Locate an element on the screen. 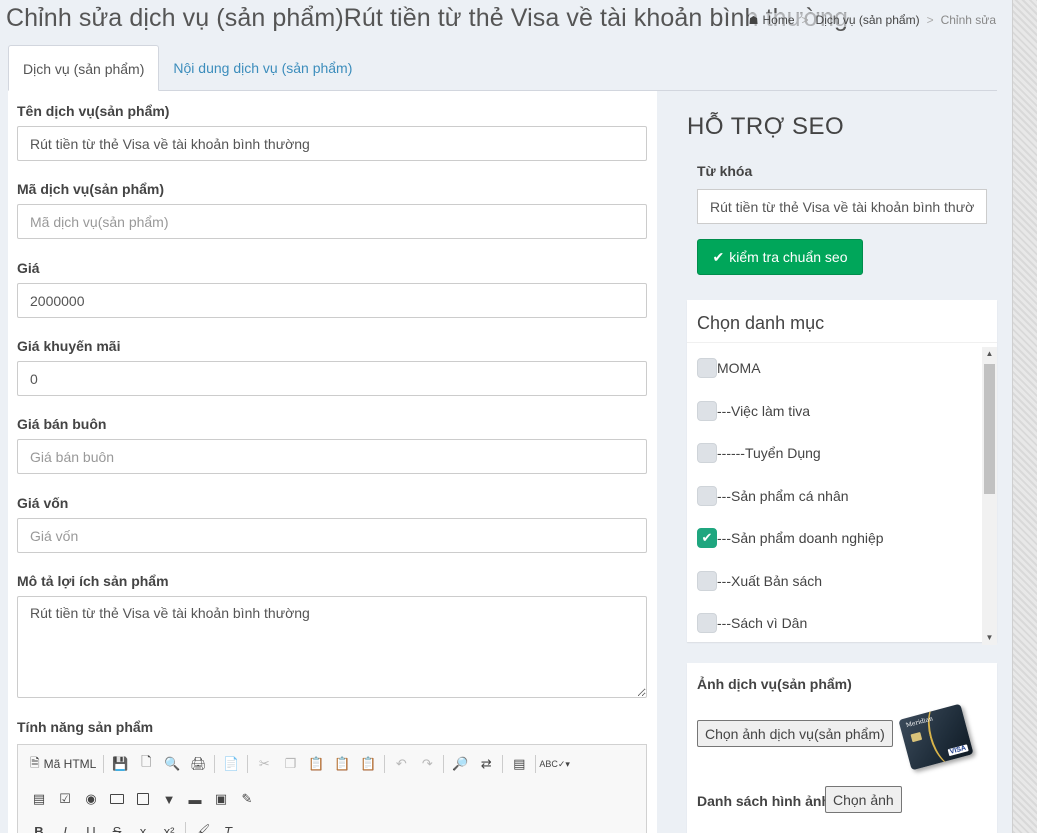 The height and width of the screenshot is (833, 1037). editor-toolbar-row-2: ▤ ☑ ◉ ▼ ▬ ▣ ✎ is located at coordinates (332, 799).